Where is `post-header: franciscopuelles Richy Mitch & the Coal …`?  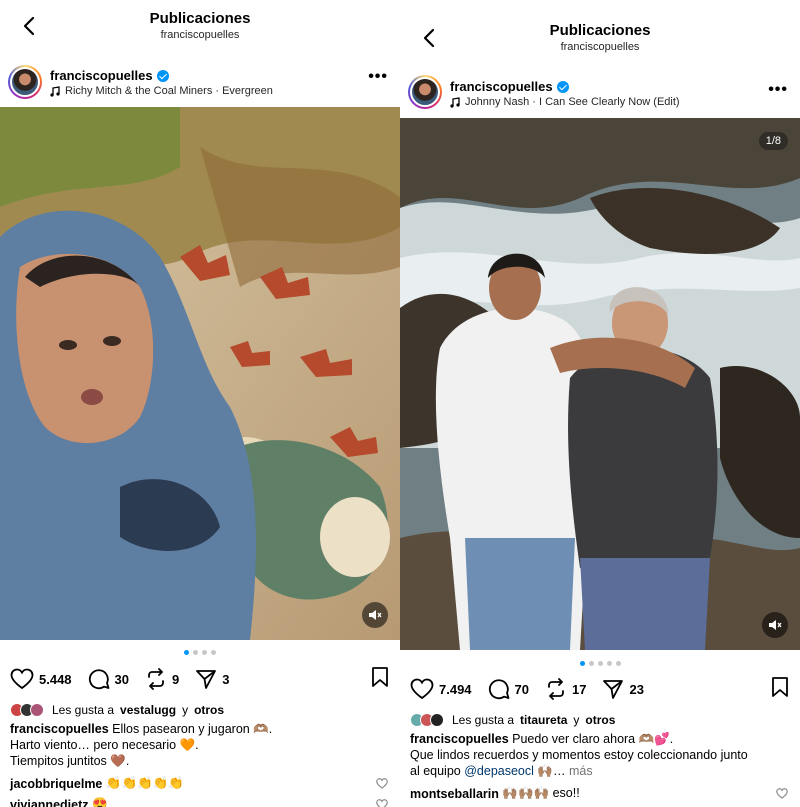
post-header: franciscopuelles Richy Mitch & the Coal … is located at coordinates (200, 82).